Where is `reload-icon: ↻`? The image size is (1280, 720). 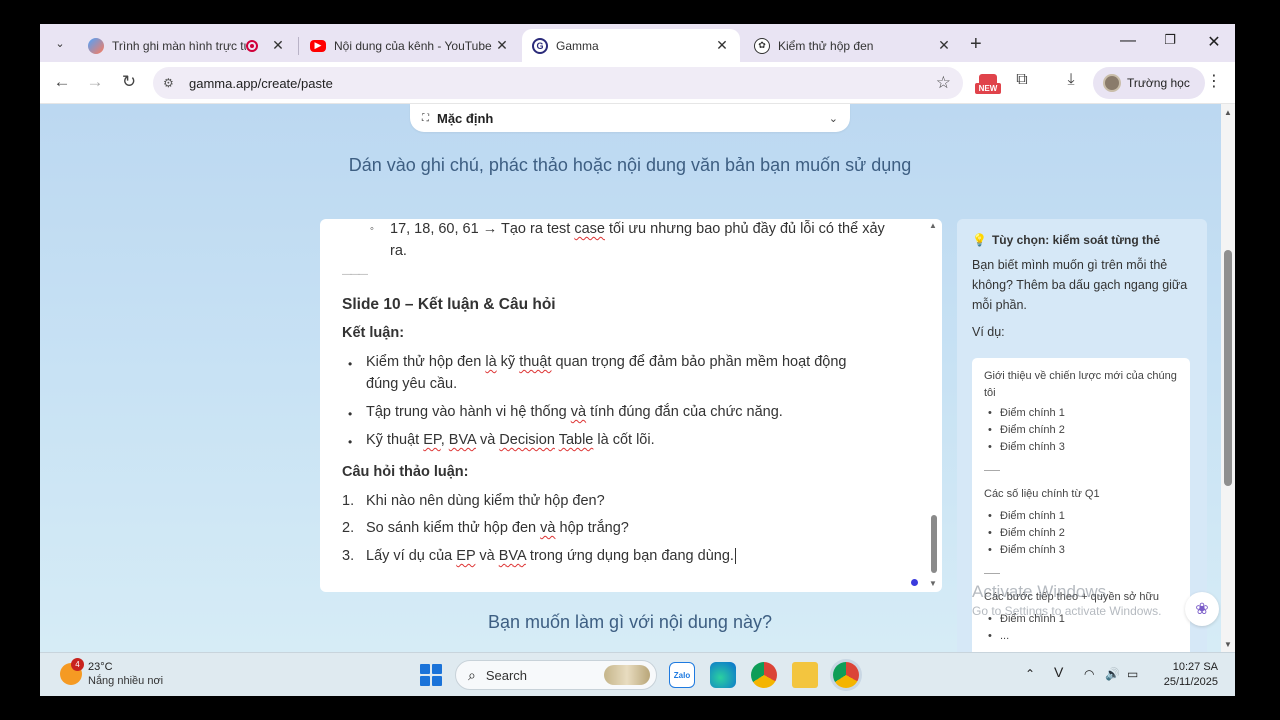
reload-icon: ↻ is located at coordinates (129, 83).